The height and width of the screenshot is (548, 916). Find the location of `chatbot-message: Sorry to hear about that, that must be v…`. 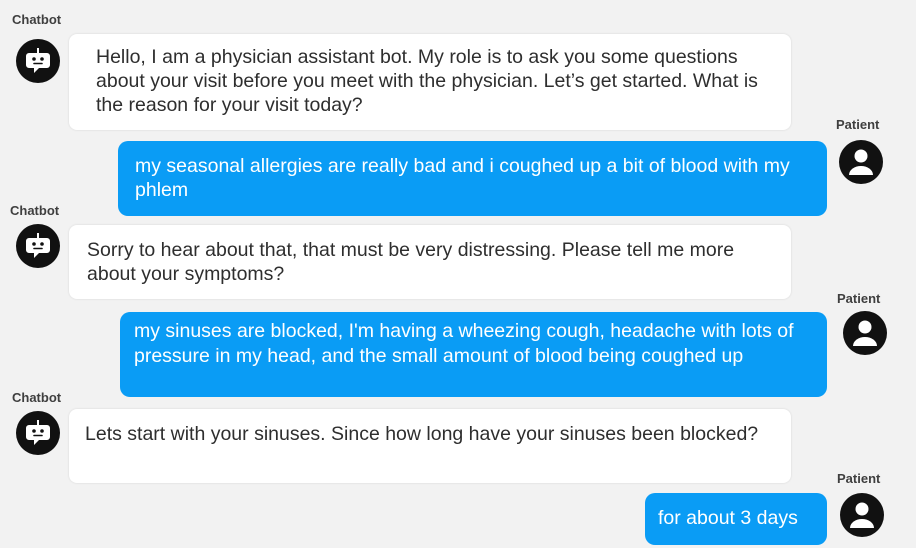

chatbot-message: Sorry to hear about that, that must be v… is located at coordinates (430, 262).